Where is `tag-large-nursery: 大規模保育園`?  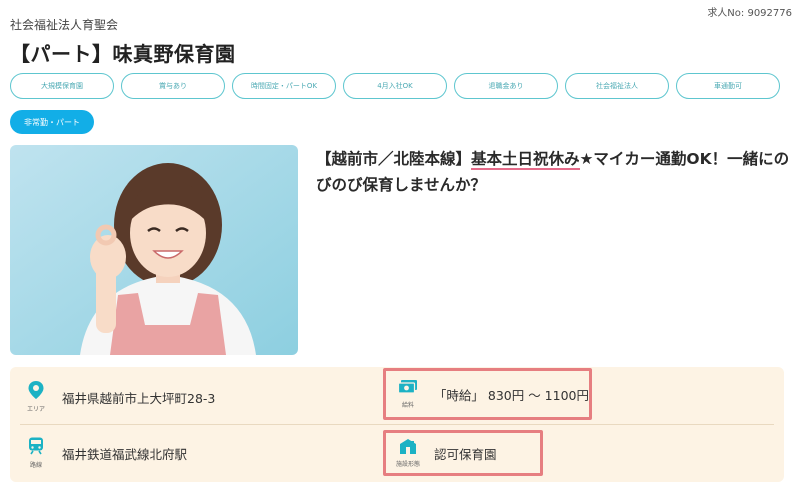
tag-large-nursery: 大規模保育園 is located at coordinates (62, 86).